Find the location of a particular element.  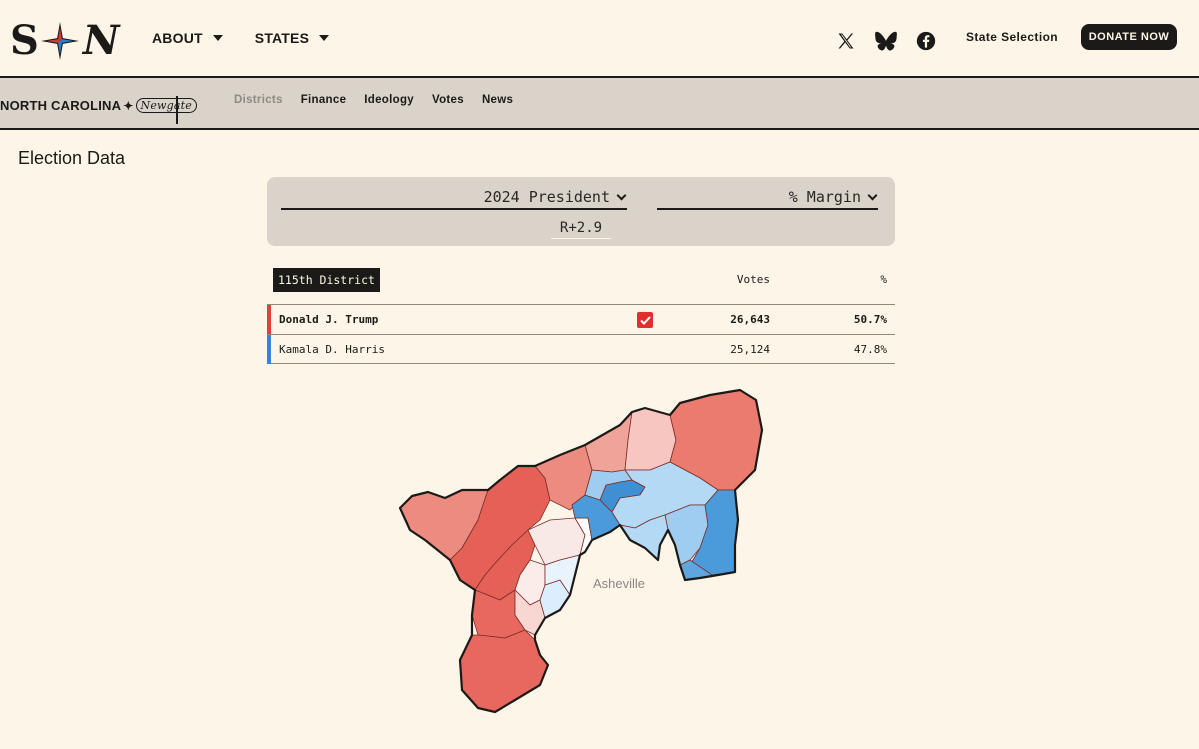

candidate-name: Donald J. Trump is located at coordinates (329, 319).